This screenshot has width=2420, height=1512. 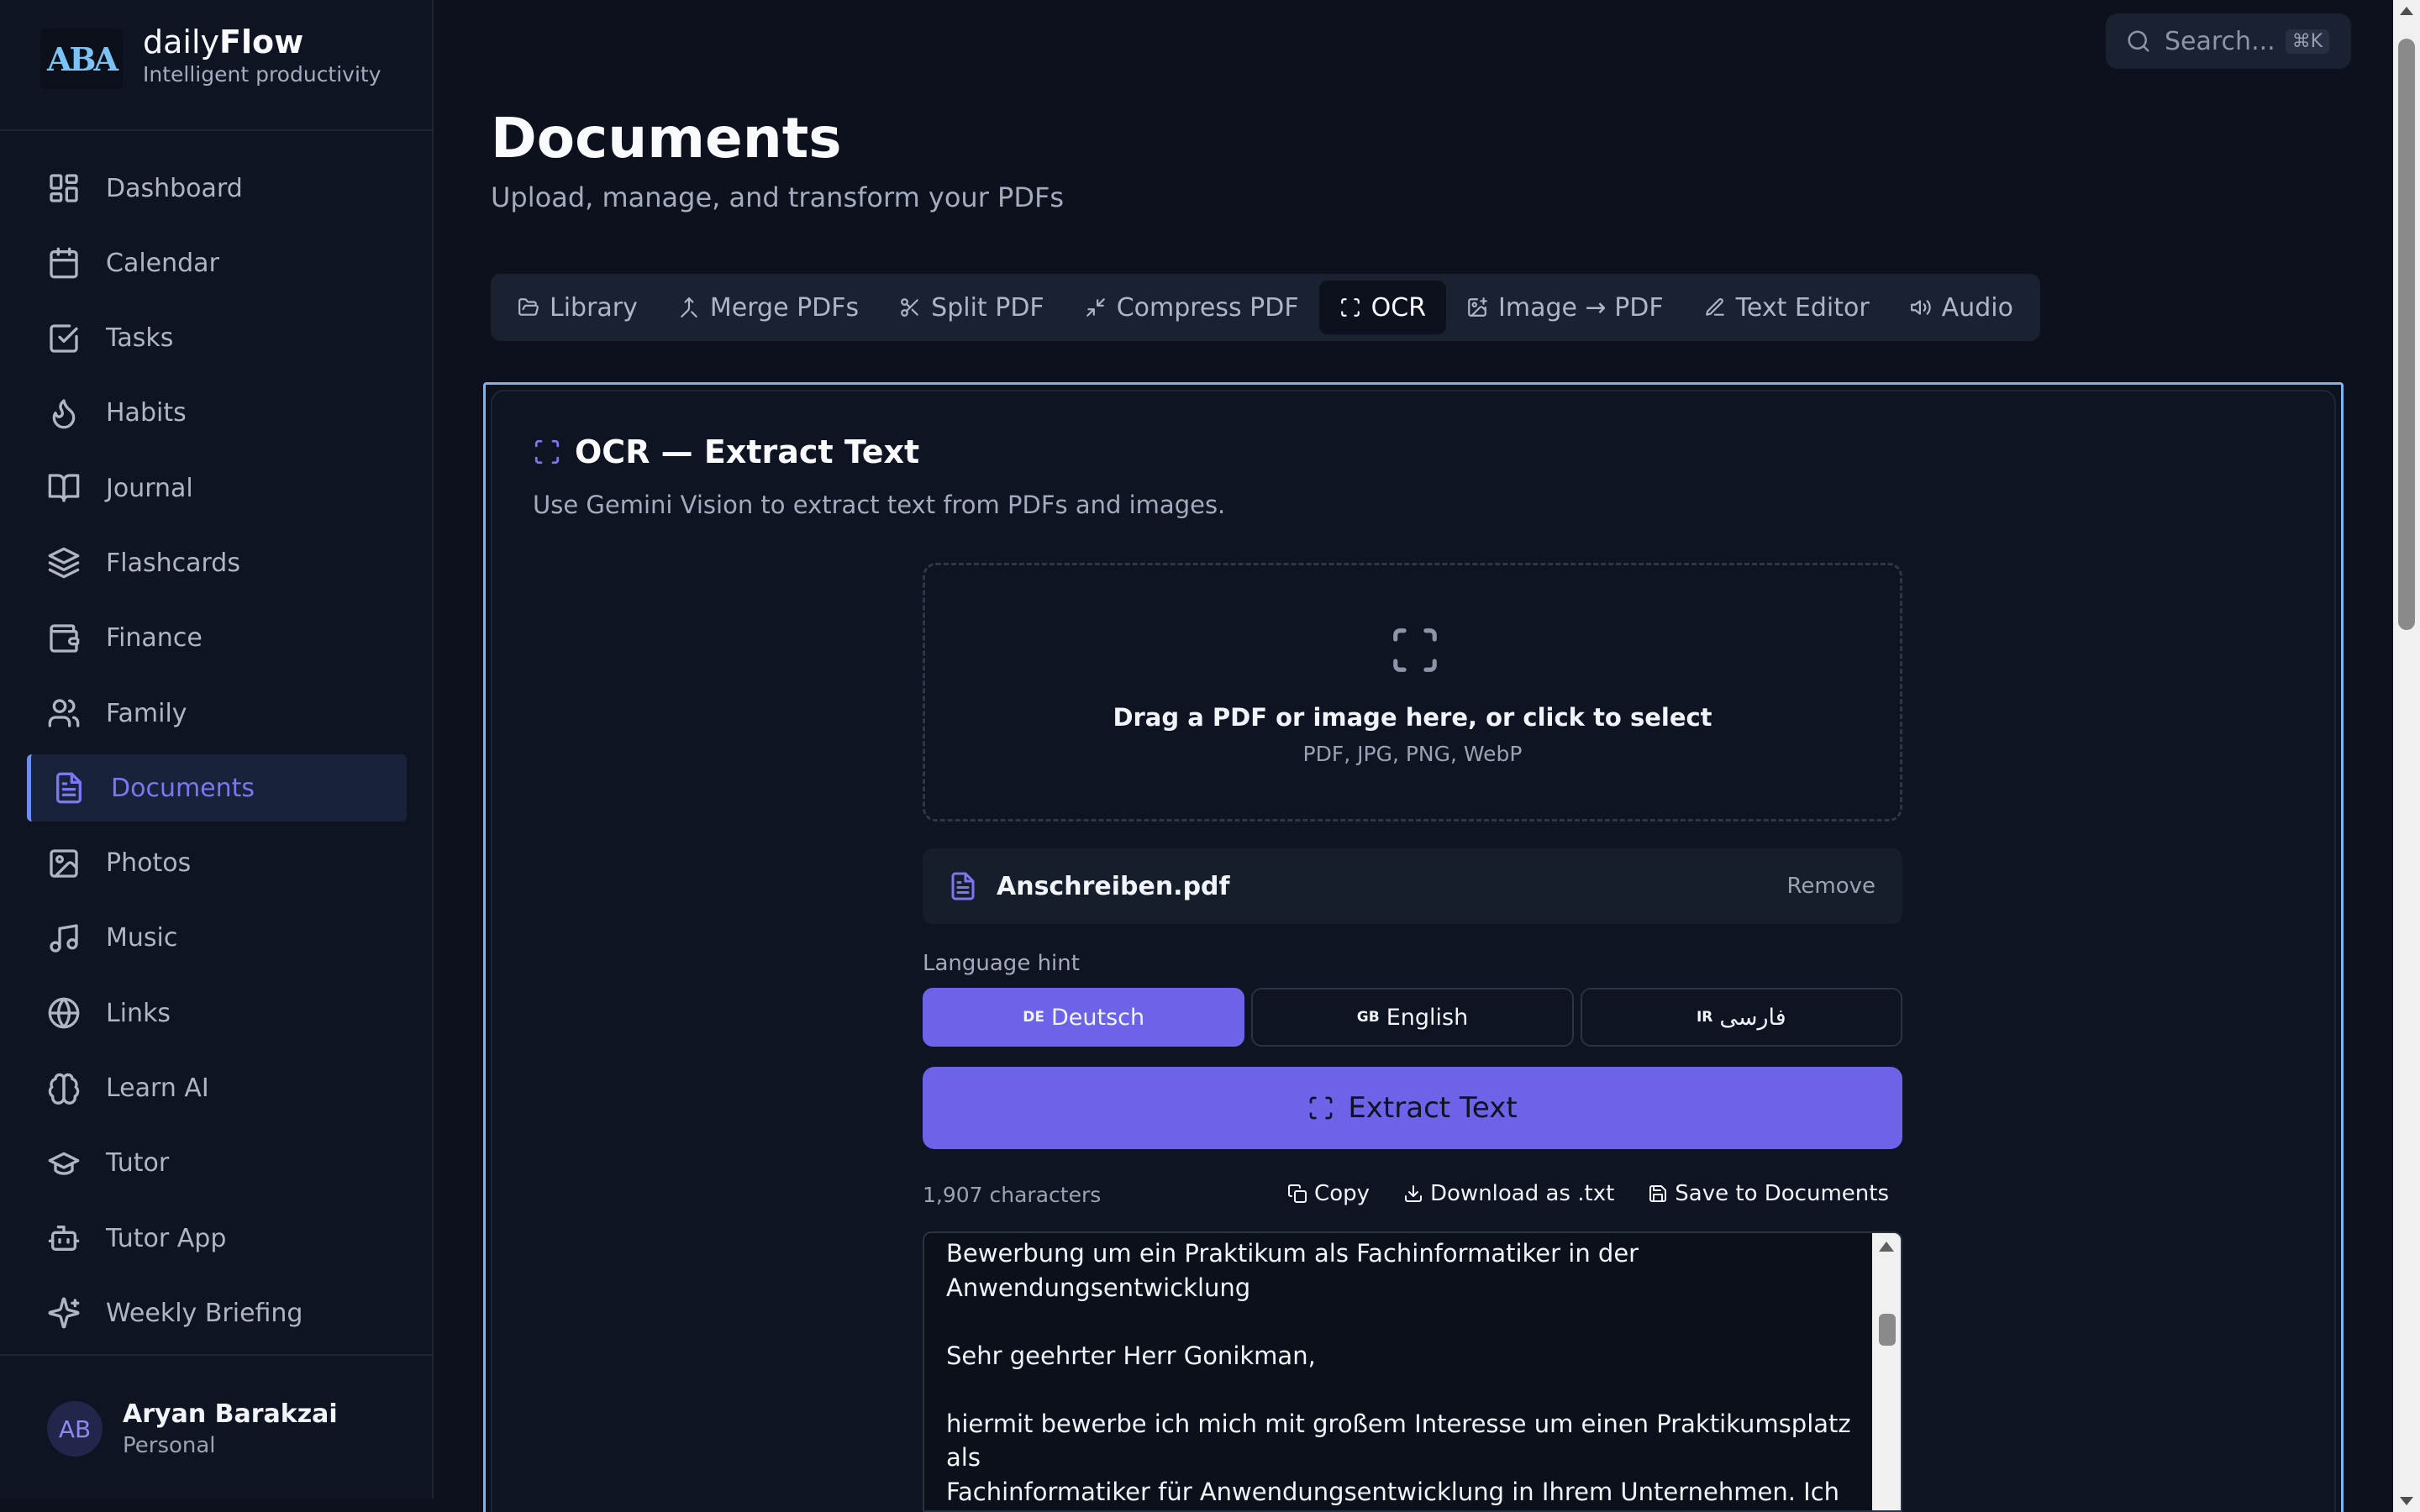 I want to click on sidebar-item-weekly-briefing: Weekly Briefing, so click(x=217, y=1313).